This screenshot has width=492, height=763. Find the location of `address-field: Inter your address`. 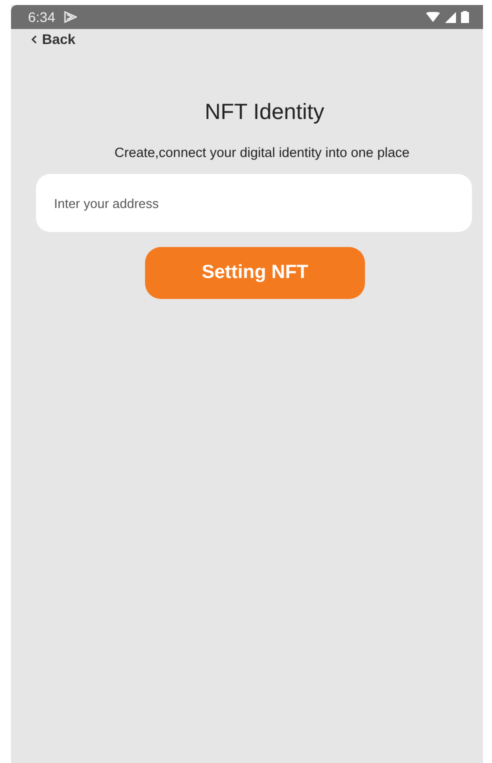

address-field: Inter your address is located at coordinates (254, 203).